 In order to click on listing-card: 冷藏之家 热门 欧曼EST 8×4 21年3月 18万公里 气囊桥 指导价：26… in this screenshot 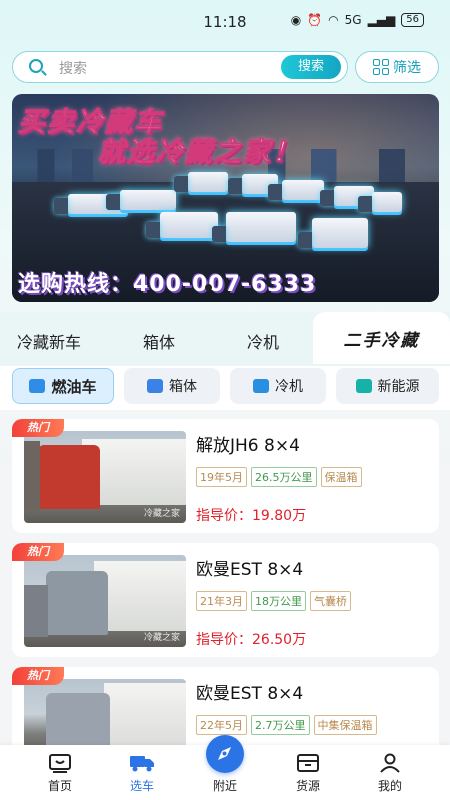, I will do `click(225, 600)`.